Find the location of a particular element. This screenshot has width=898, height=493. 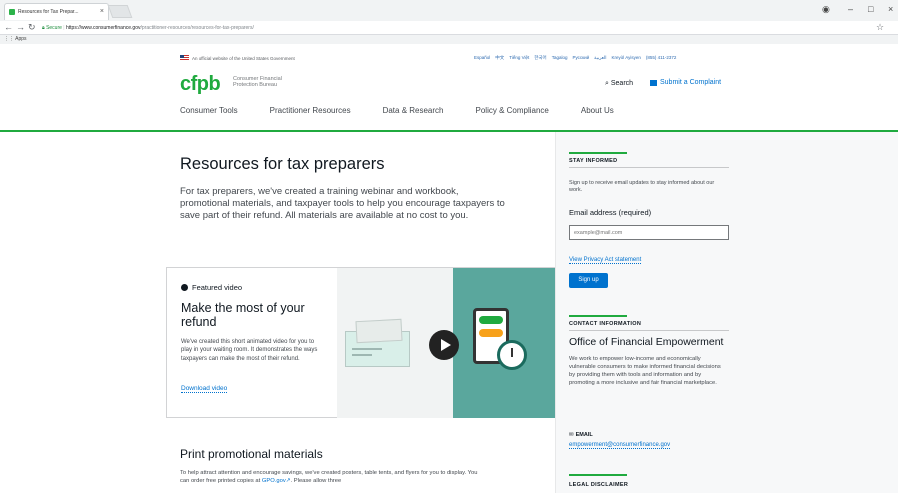

legal-disclaimer-heading: LEGAL DISCLAIMER is located at coordinates (599, 485).